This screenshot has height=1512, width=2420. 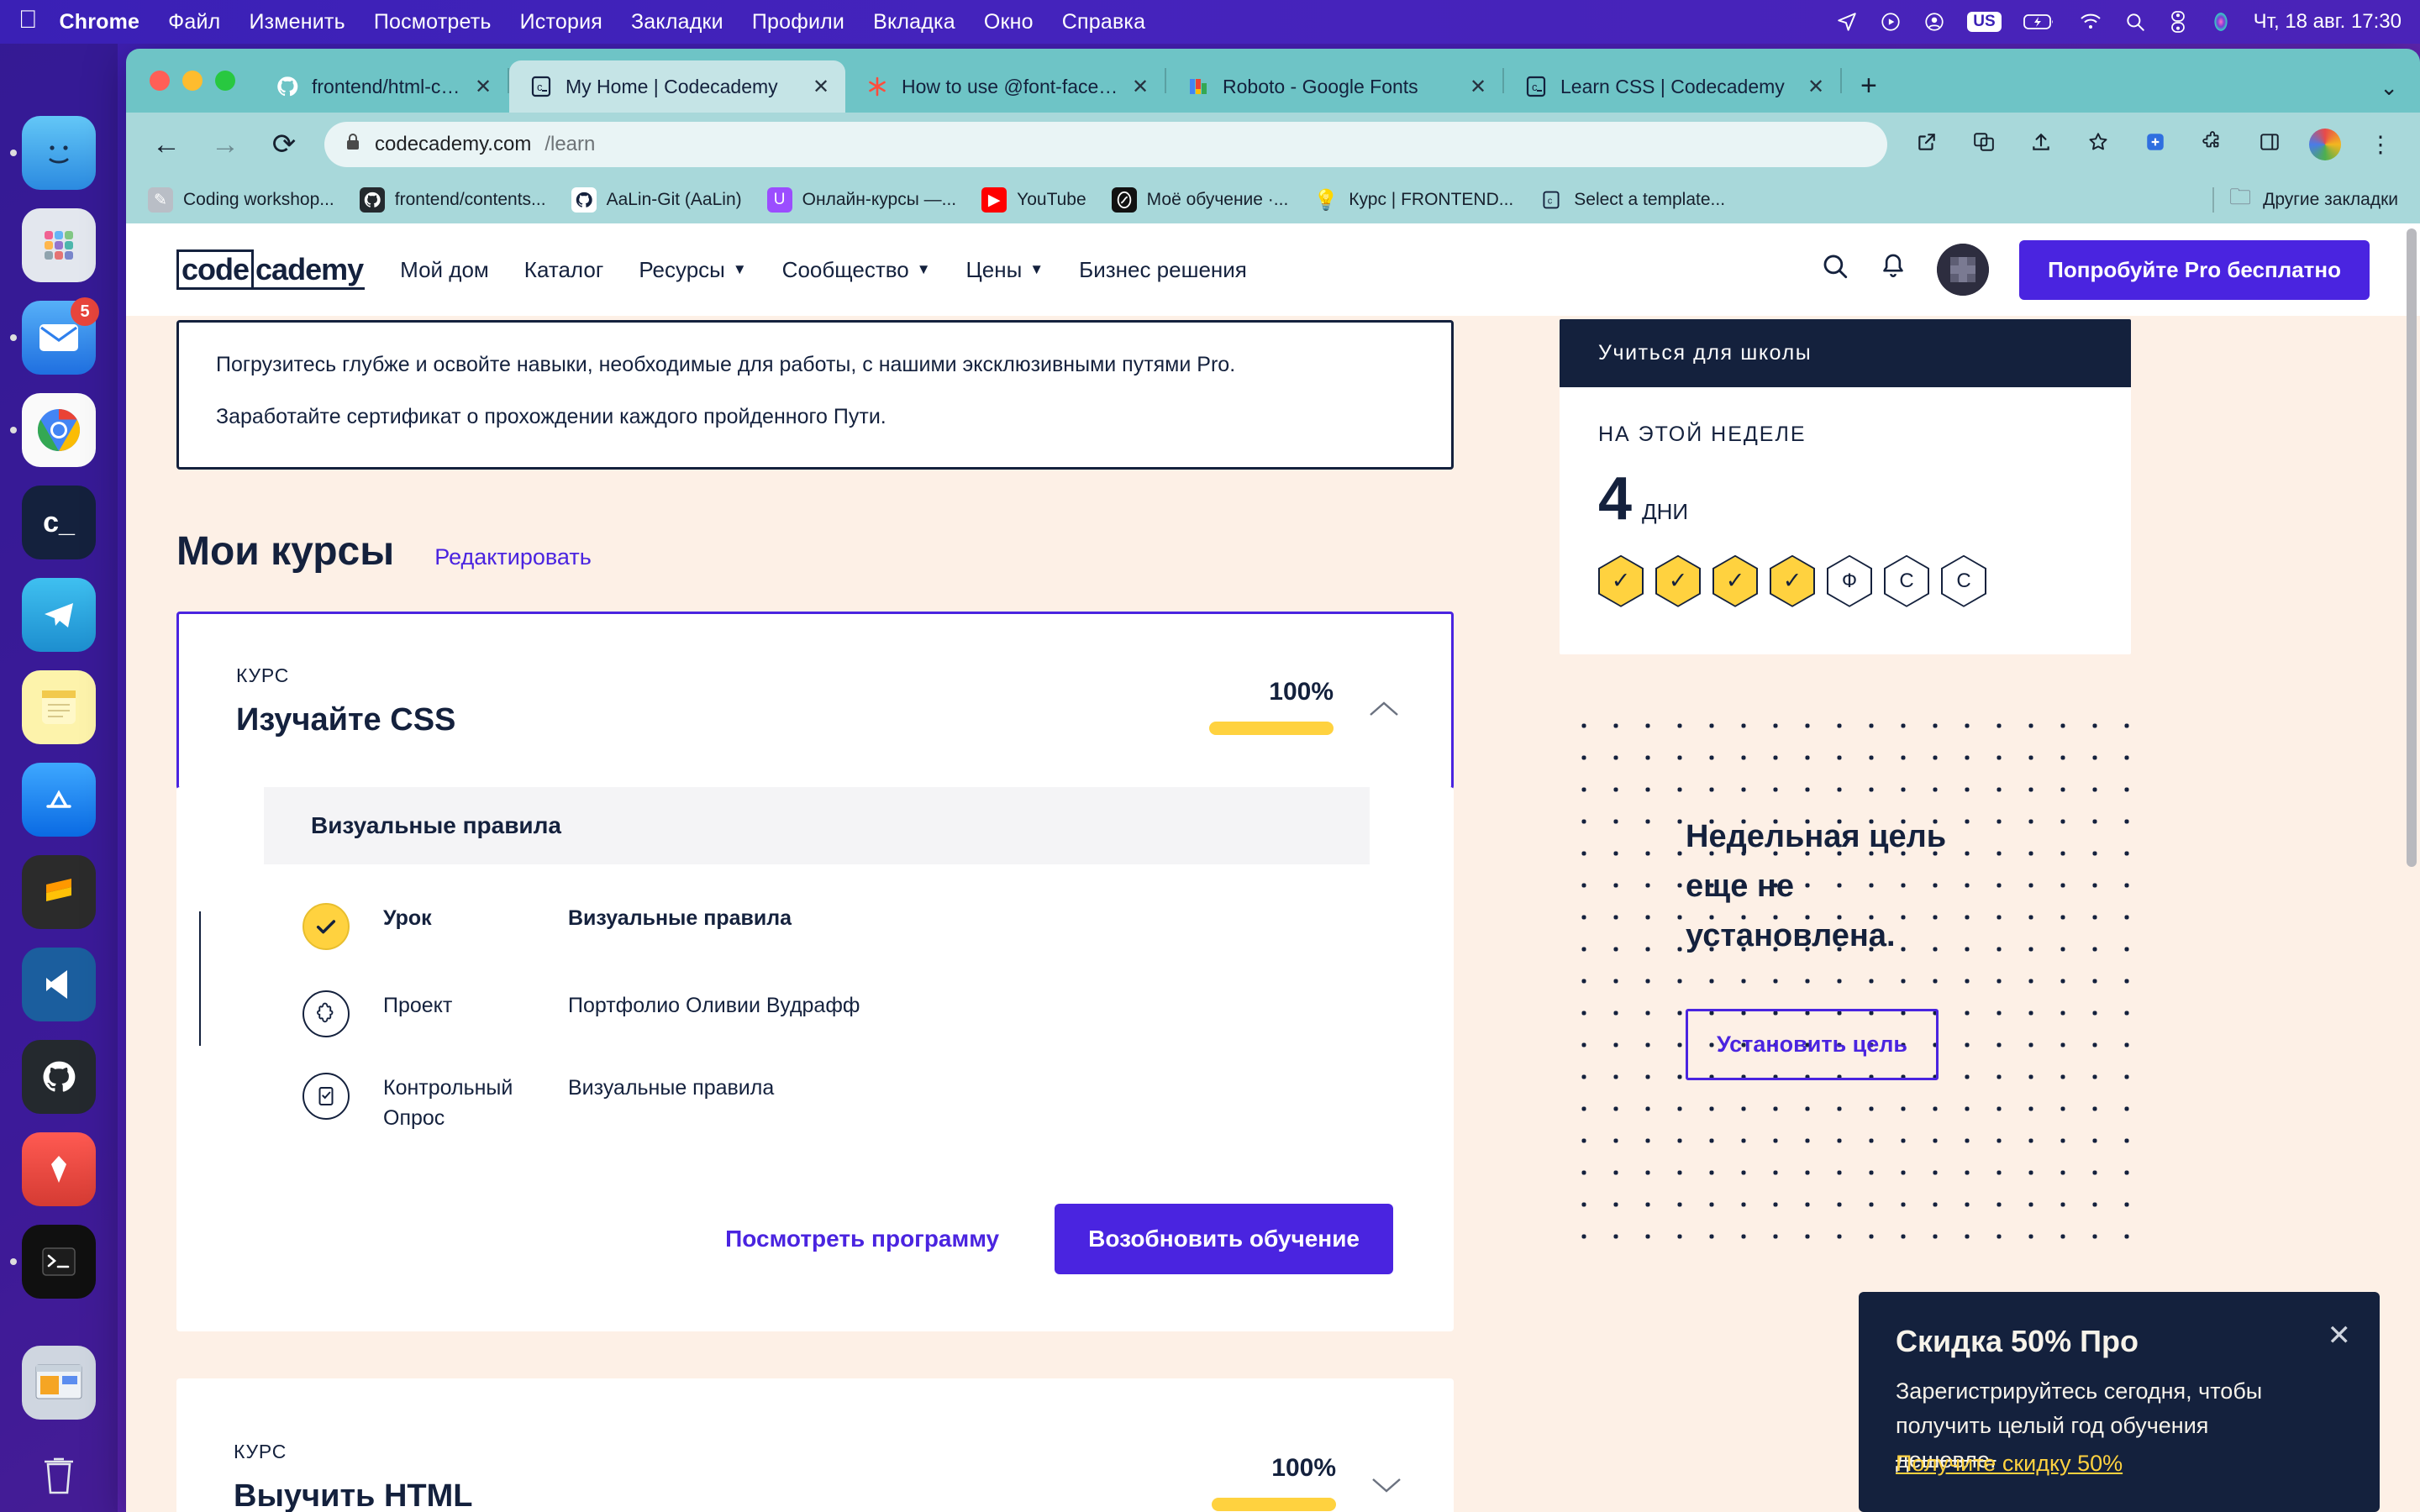 What do you see at coordinates (914, 22) in the screenshot?
I see `menu-item-tab: Вкладка` at bounding box center [914, 22].